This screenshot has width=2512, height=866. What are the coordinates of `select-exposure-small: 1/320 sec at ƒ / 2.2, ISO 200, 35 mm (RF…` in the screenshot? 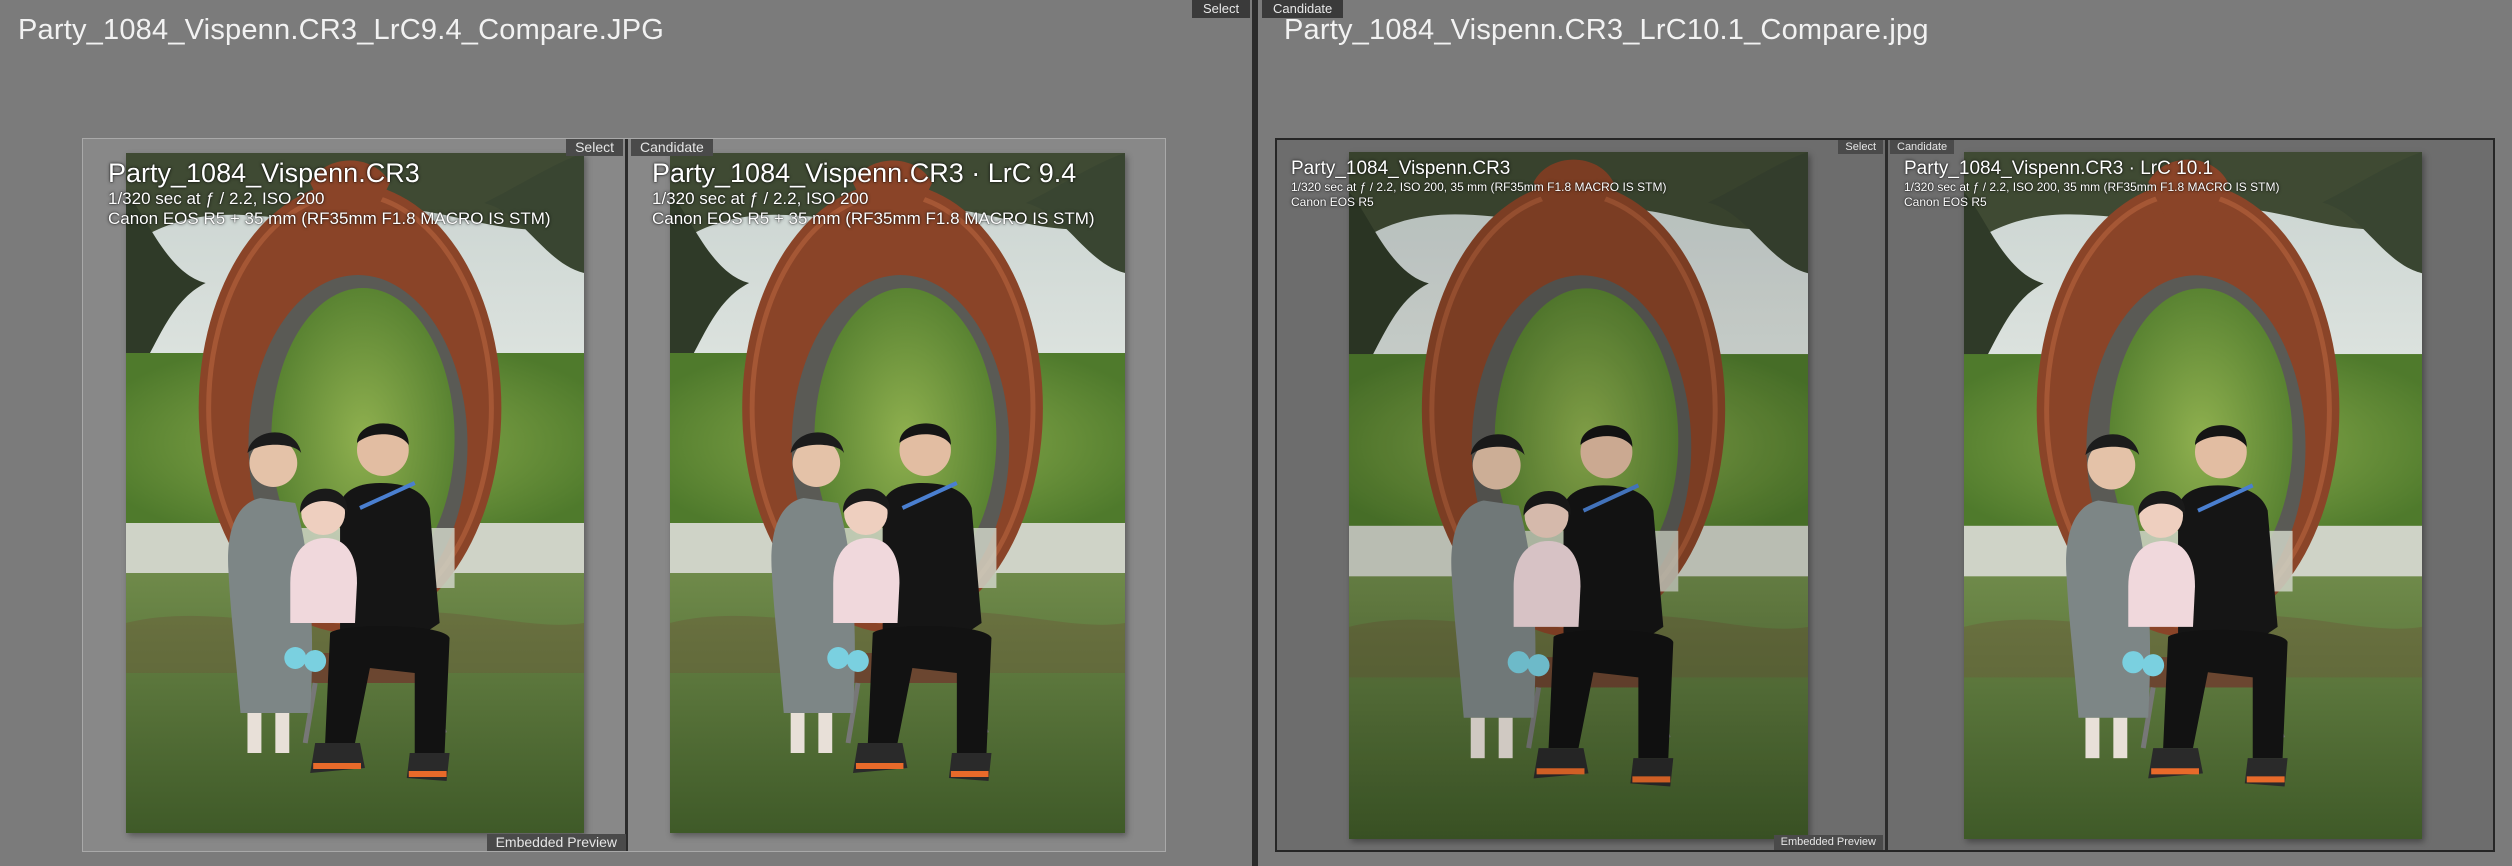 It's located at (1479, 187).